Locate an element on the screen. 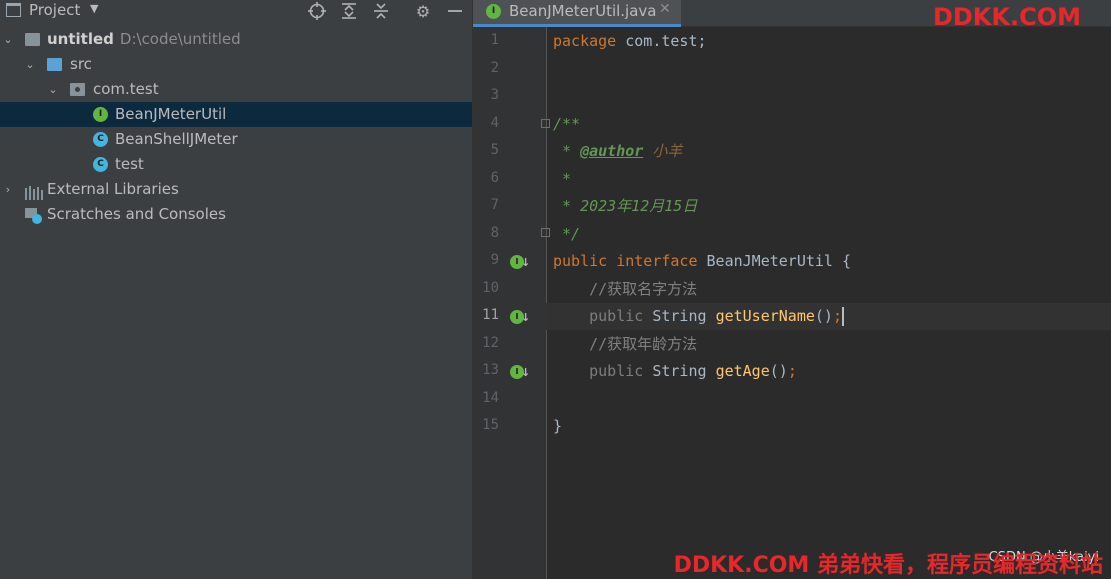 This screenshot has height=579, width=1111. chevron-right-icon: › is located at coordinates (8, 189).